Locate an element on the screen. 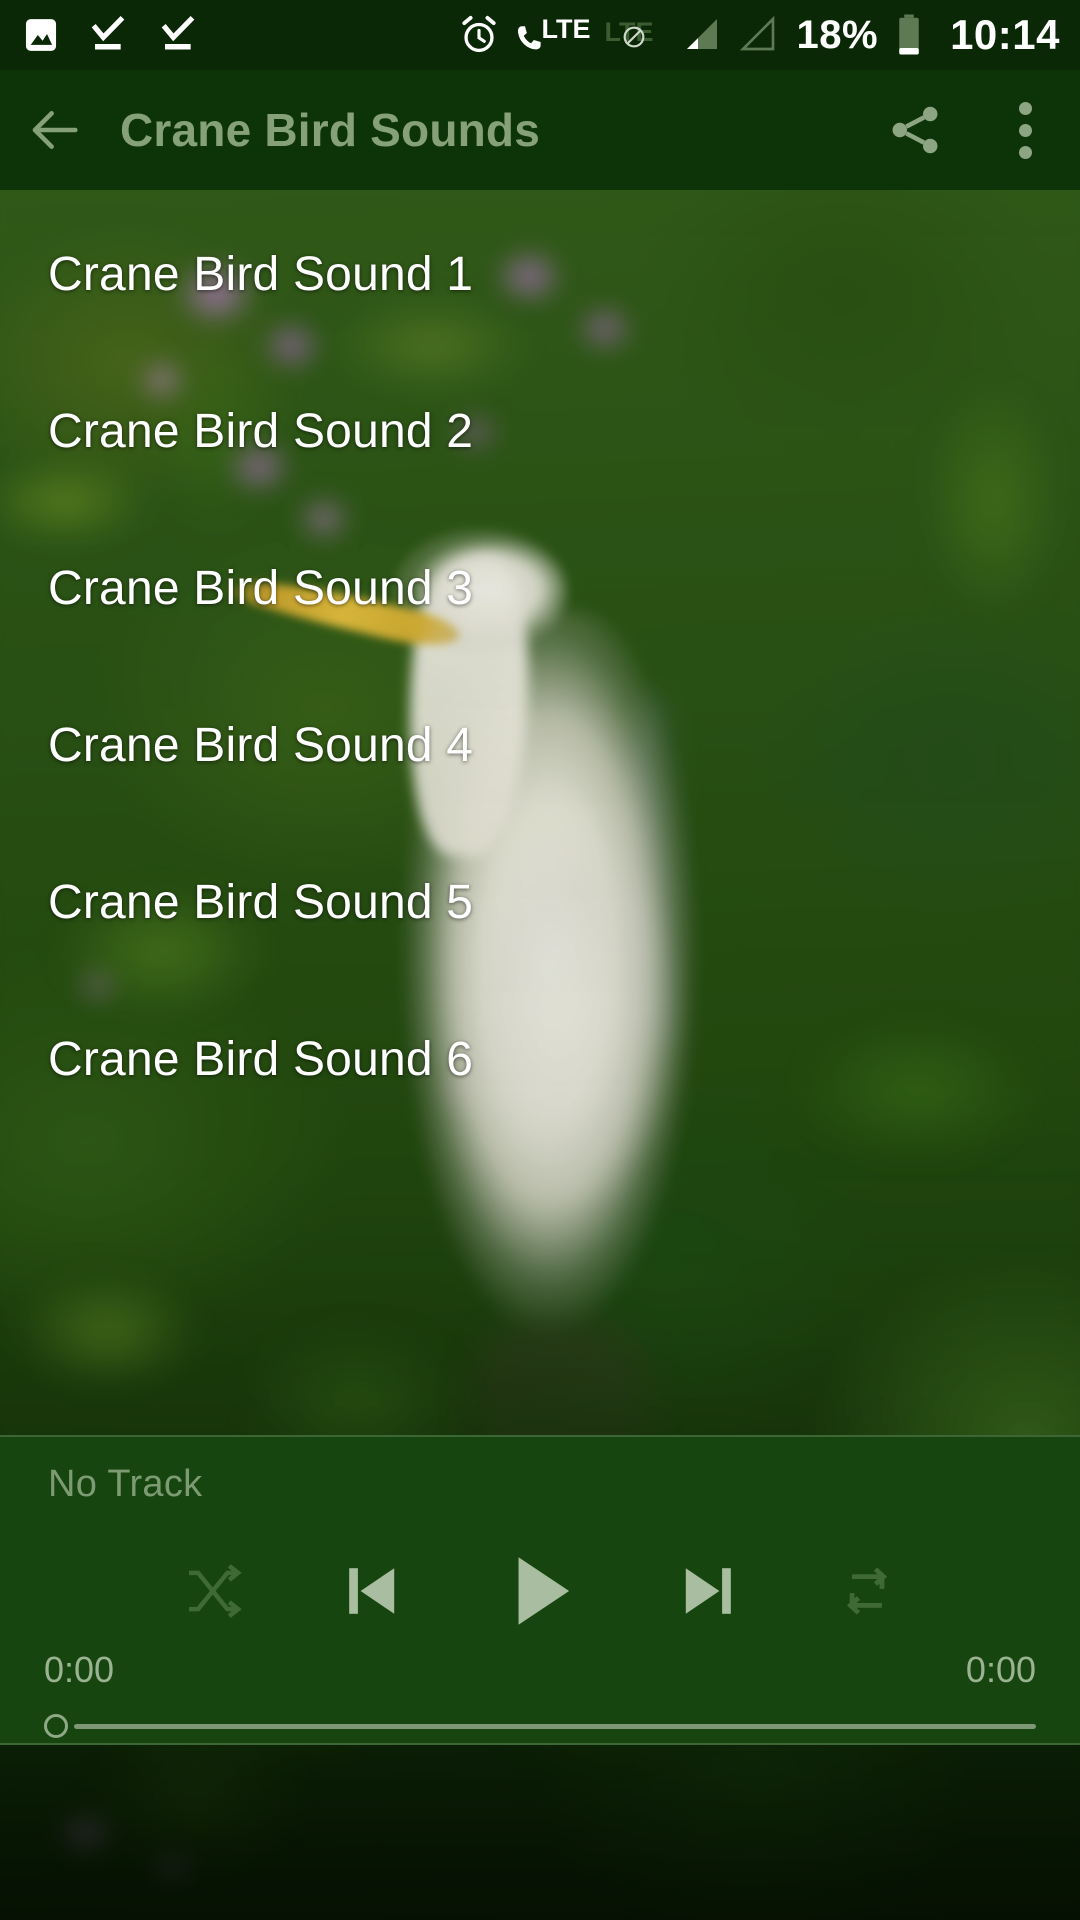 The image size is (1080, 1920). signal-bars-sim1-icon is located at coordinates (701, 34).